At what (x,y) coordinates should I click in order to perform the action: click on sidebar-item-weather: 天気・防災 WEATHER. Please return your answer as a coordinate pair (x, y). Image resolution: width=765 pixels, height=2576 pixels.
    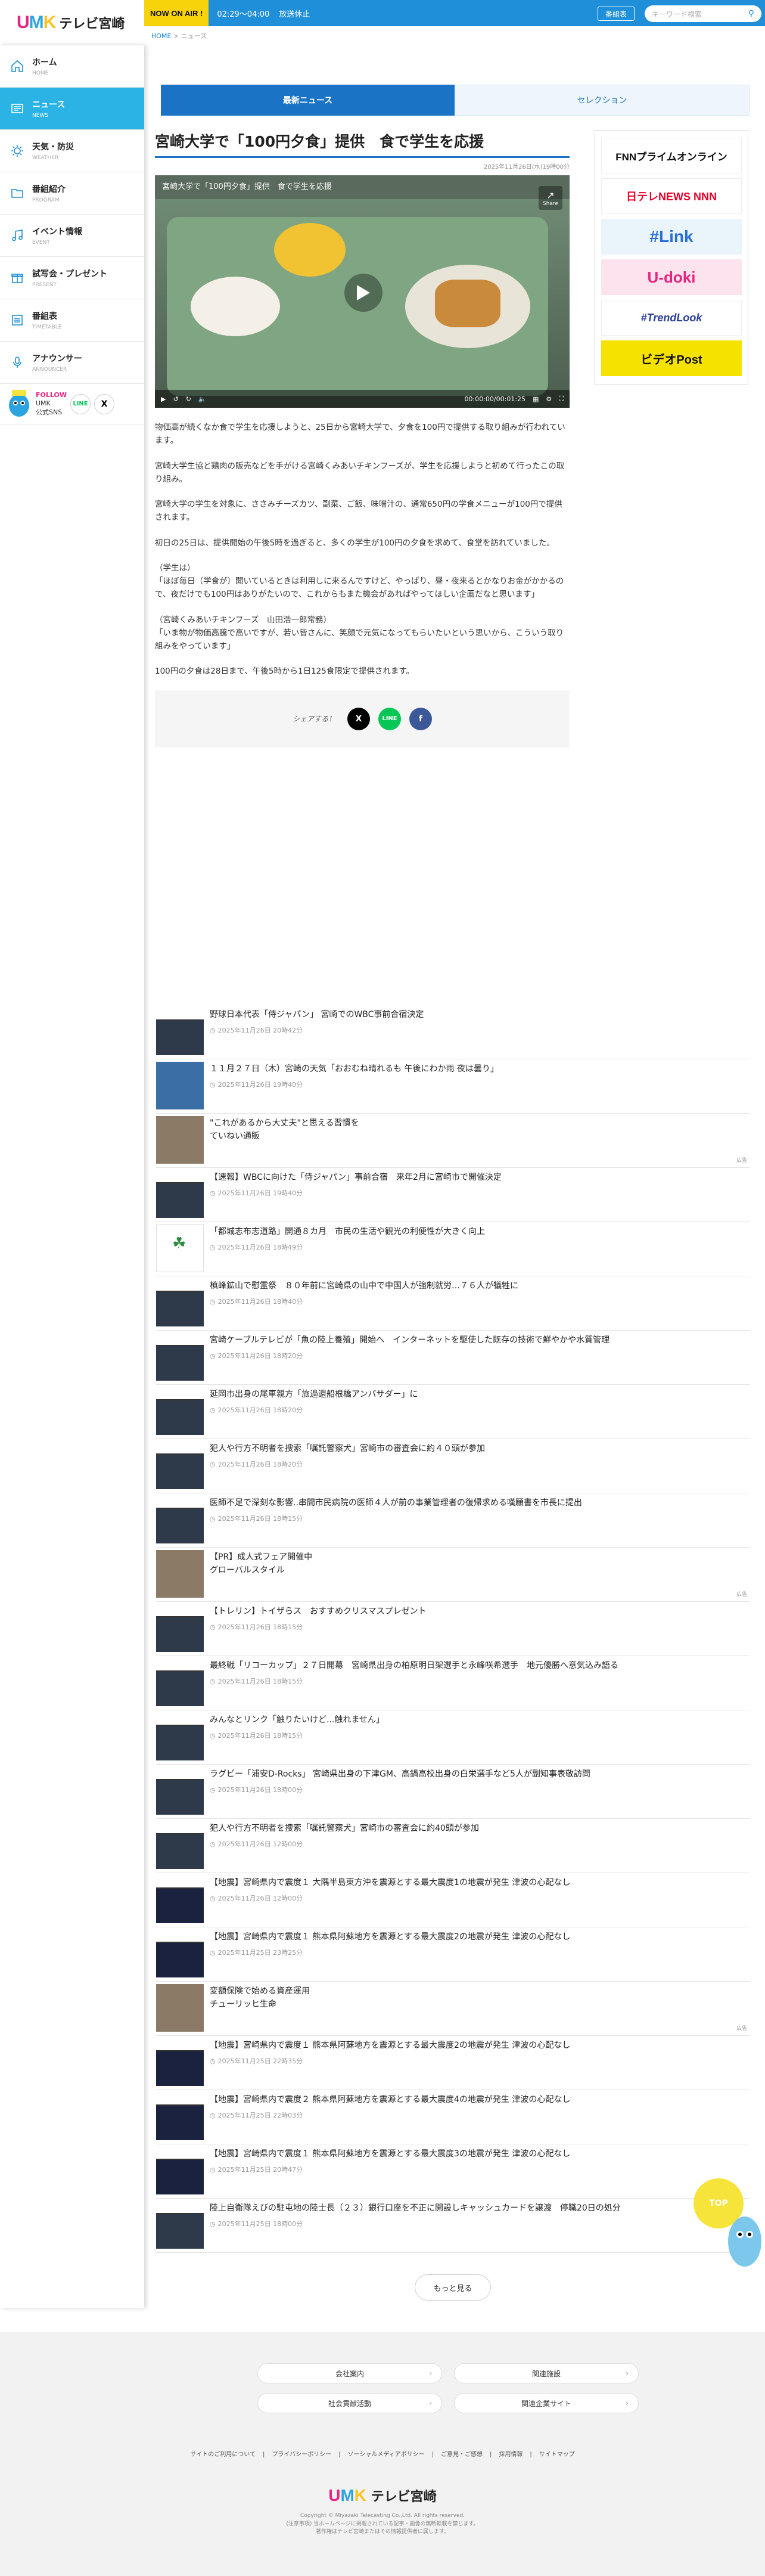
    Looking at the image, I should click on (72, 151).